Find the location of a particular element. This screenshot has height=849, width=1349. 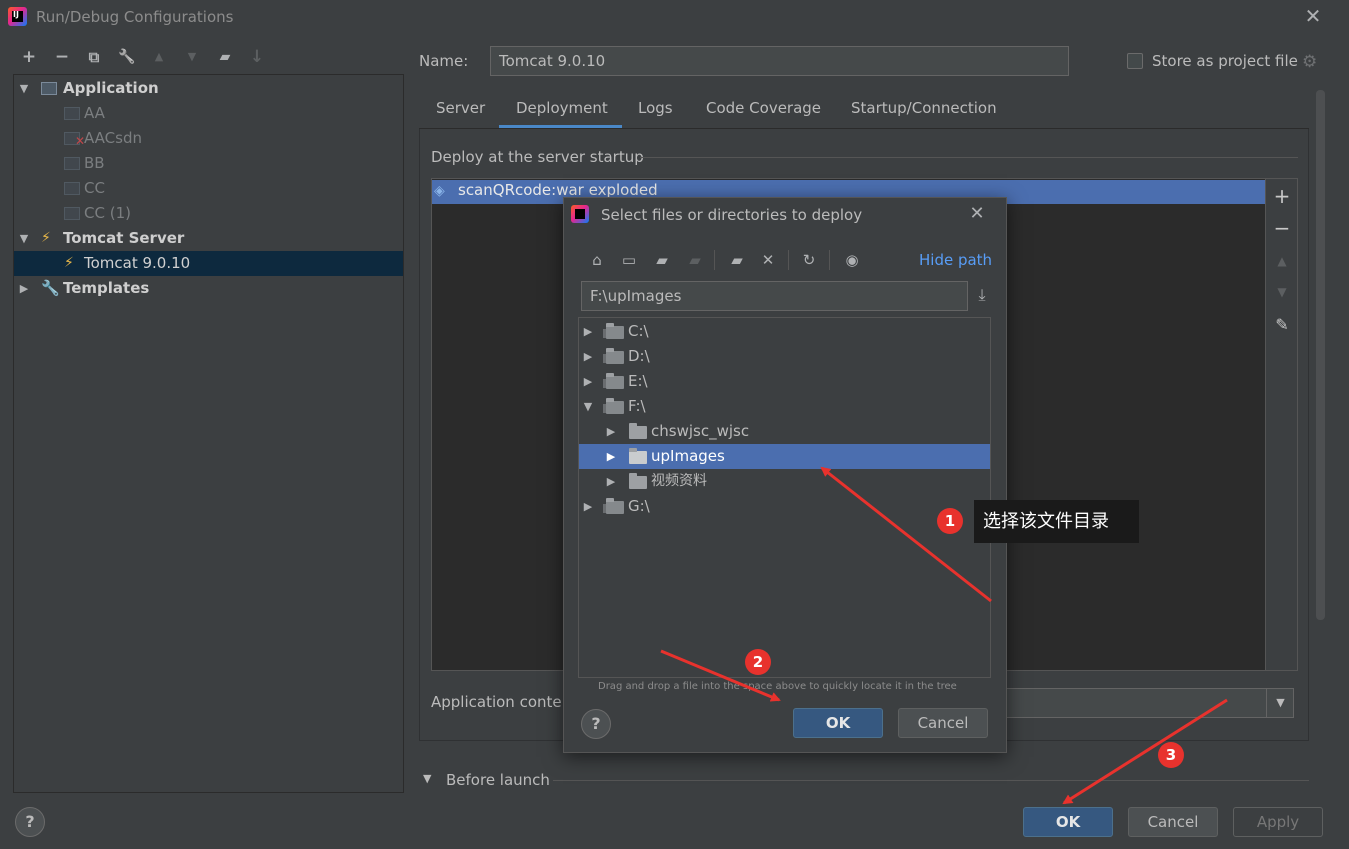

step-badge-1: 1 is located at coordinates (950, 521).